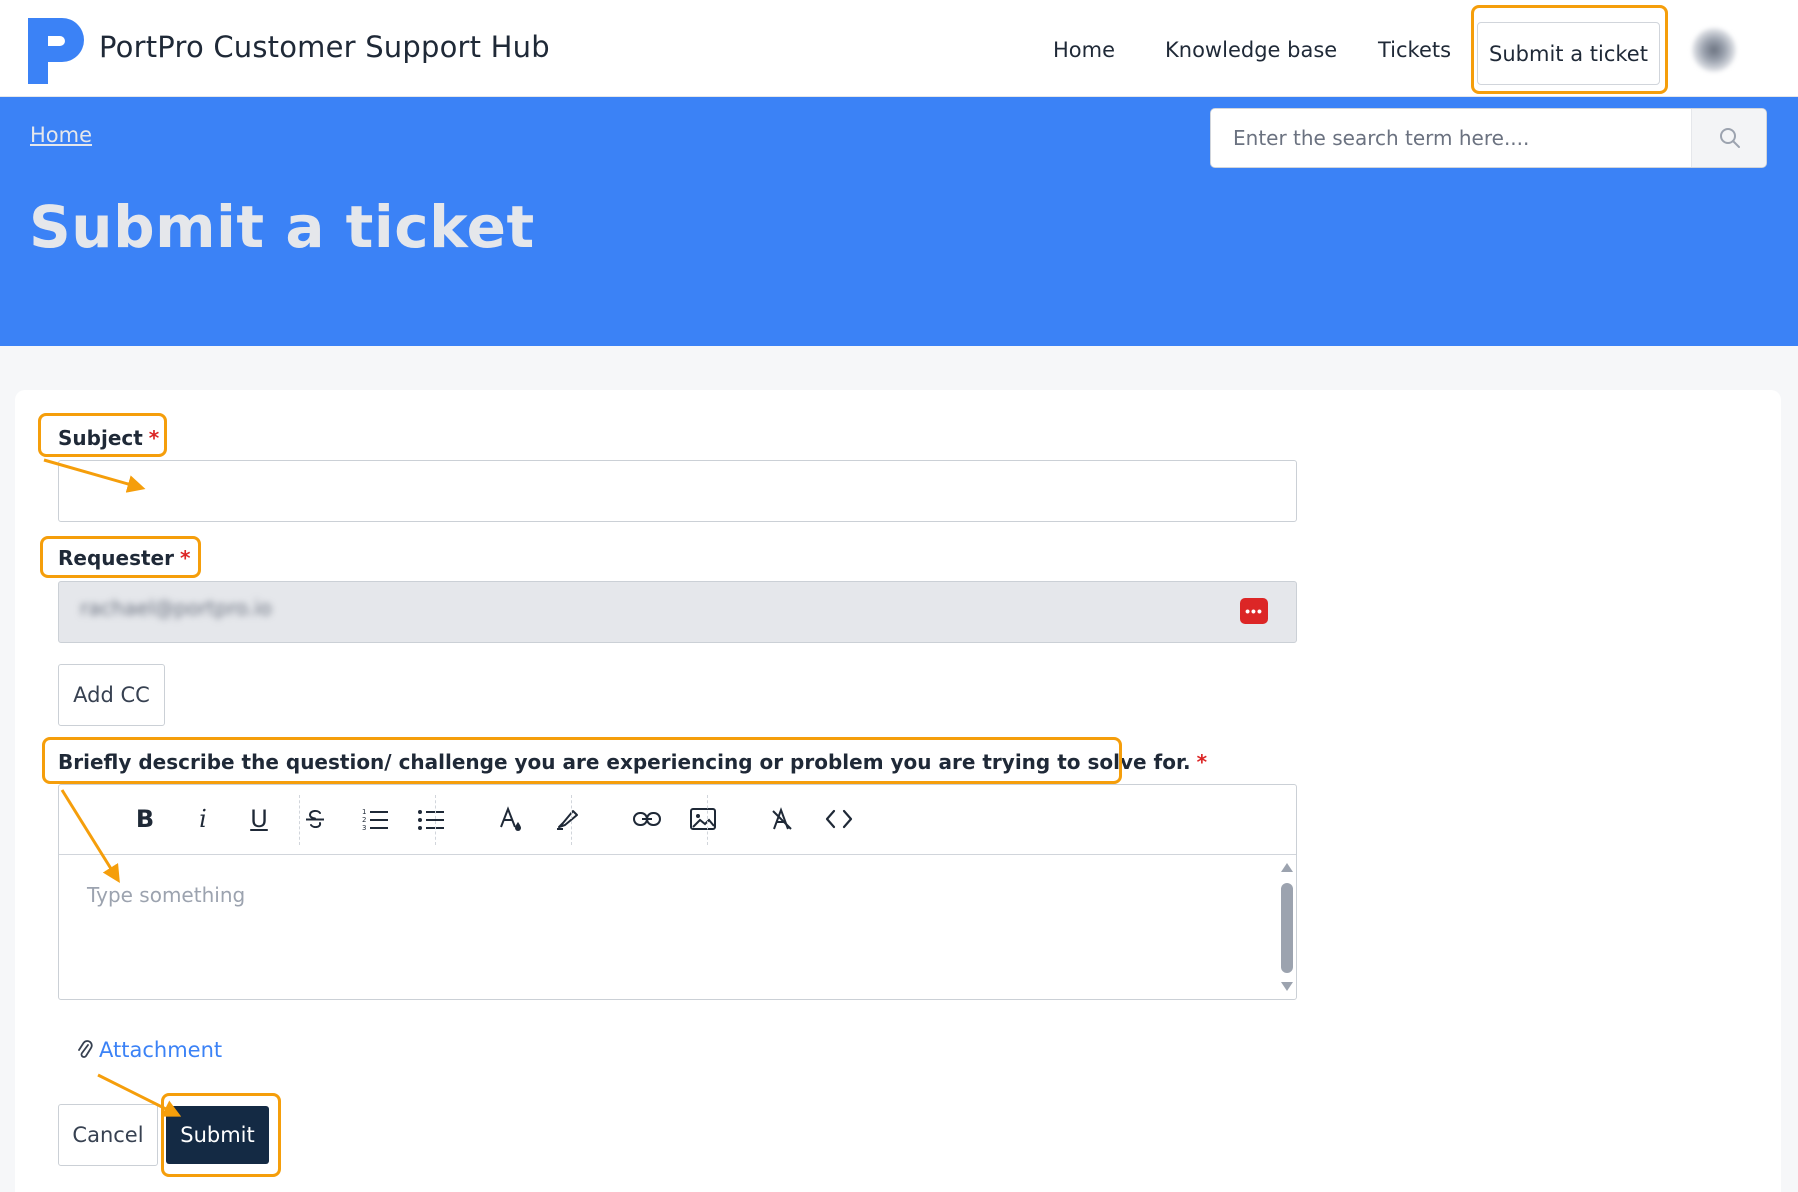 This screenshot has height=1192, width=1798. I want to click on highlight-icon, so click(567, 819).